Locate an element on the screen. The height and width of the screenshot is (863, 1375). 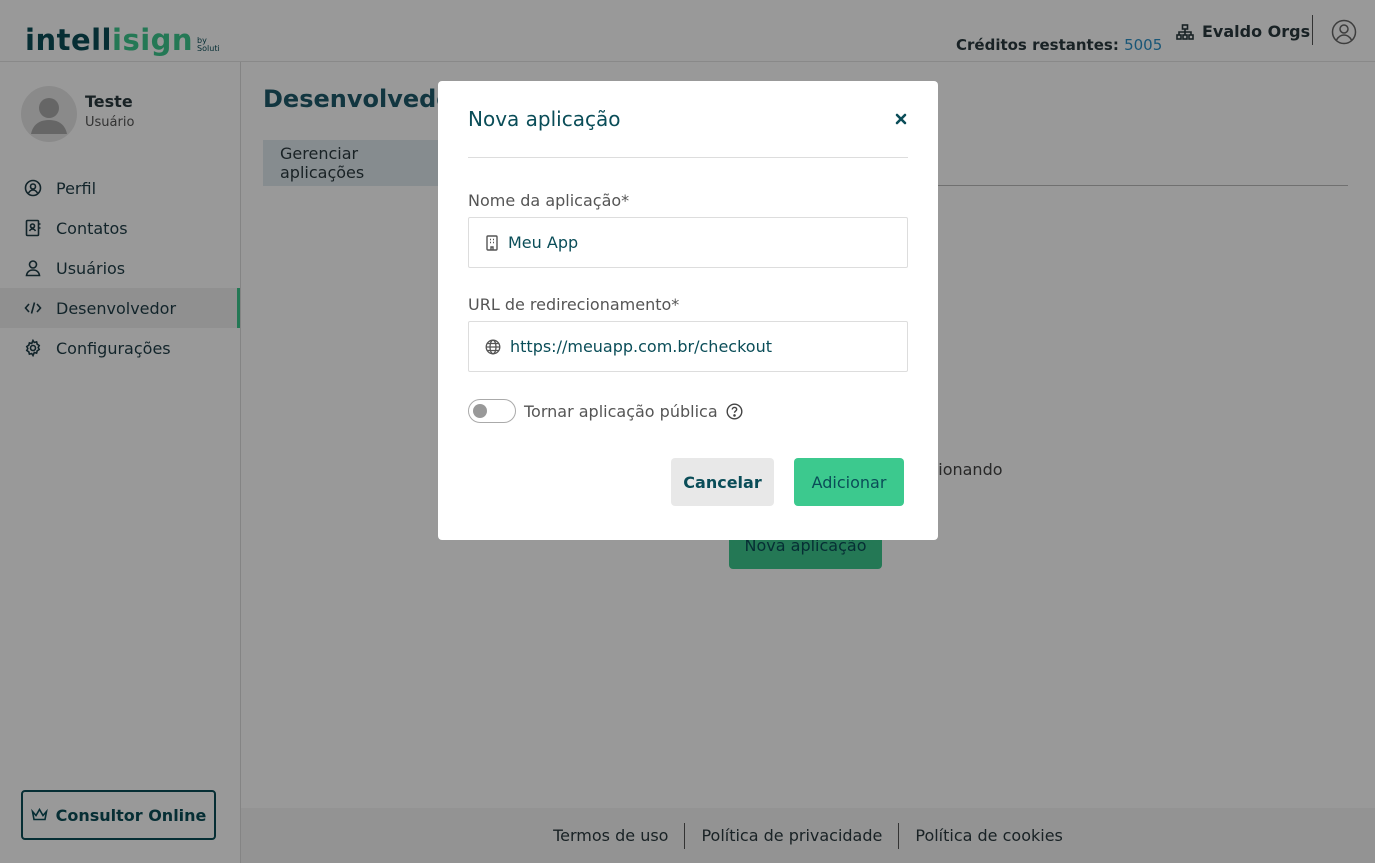
public-app-toggle-row: Tornar aplicação pública is located at coordinates (605, 411).